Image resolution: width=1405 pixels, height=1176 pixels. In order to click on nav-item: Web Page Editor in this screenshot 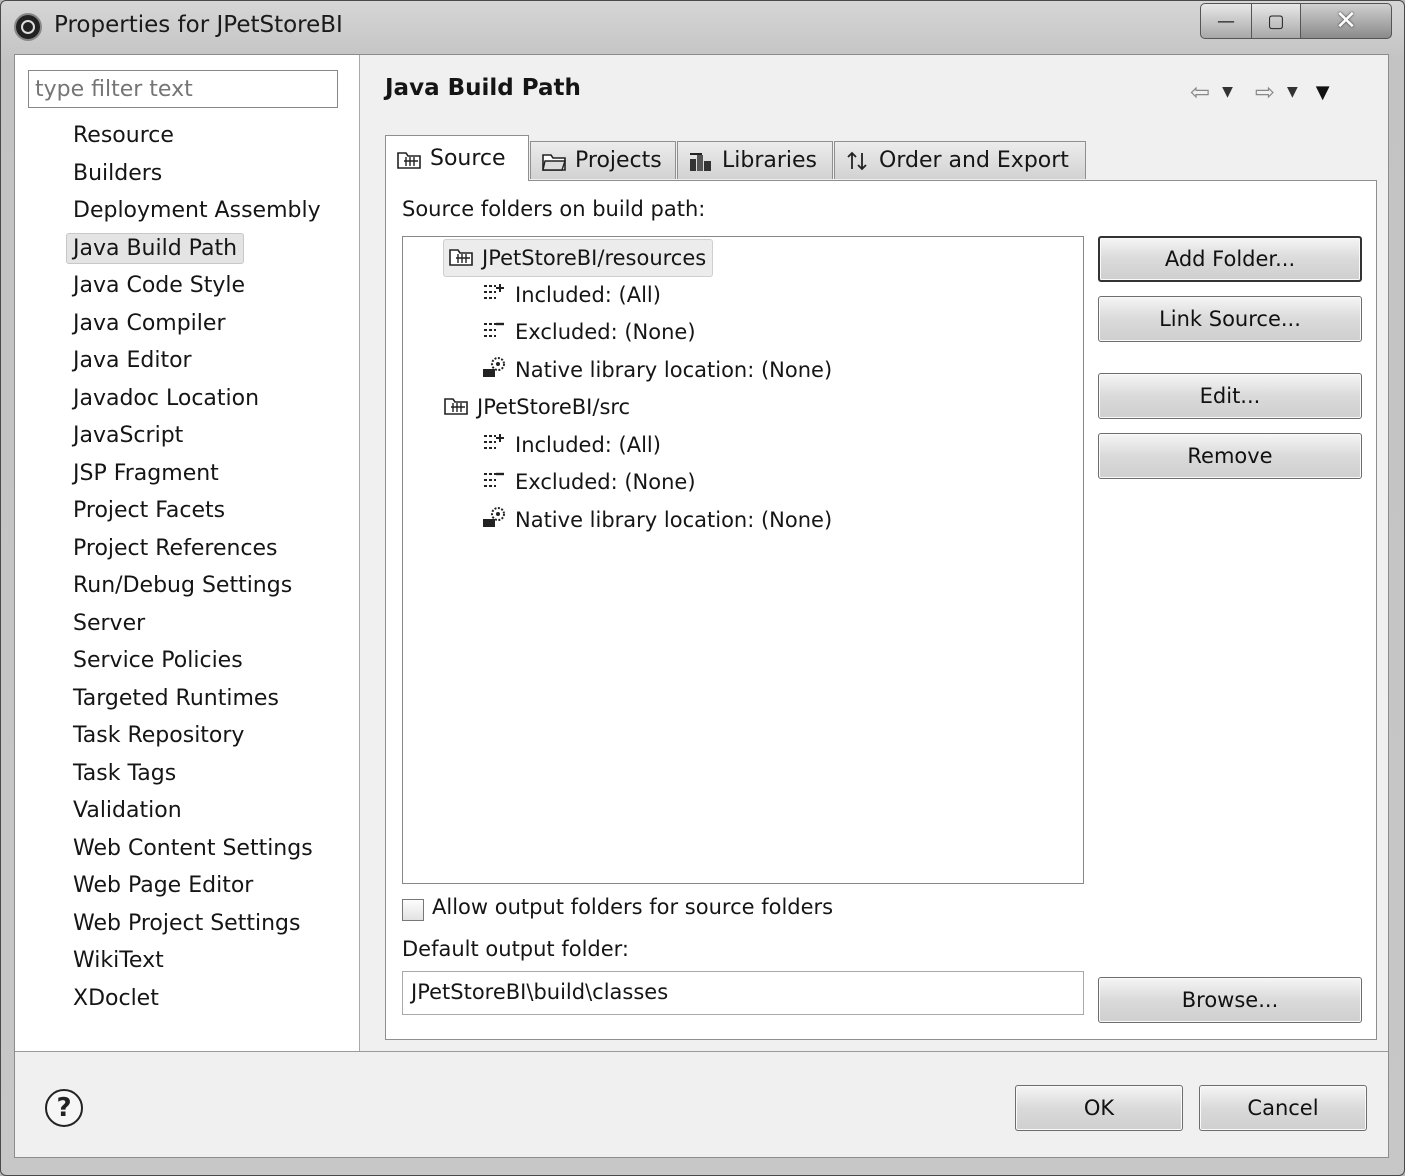, I will do `click(187, 886)`.